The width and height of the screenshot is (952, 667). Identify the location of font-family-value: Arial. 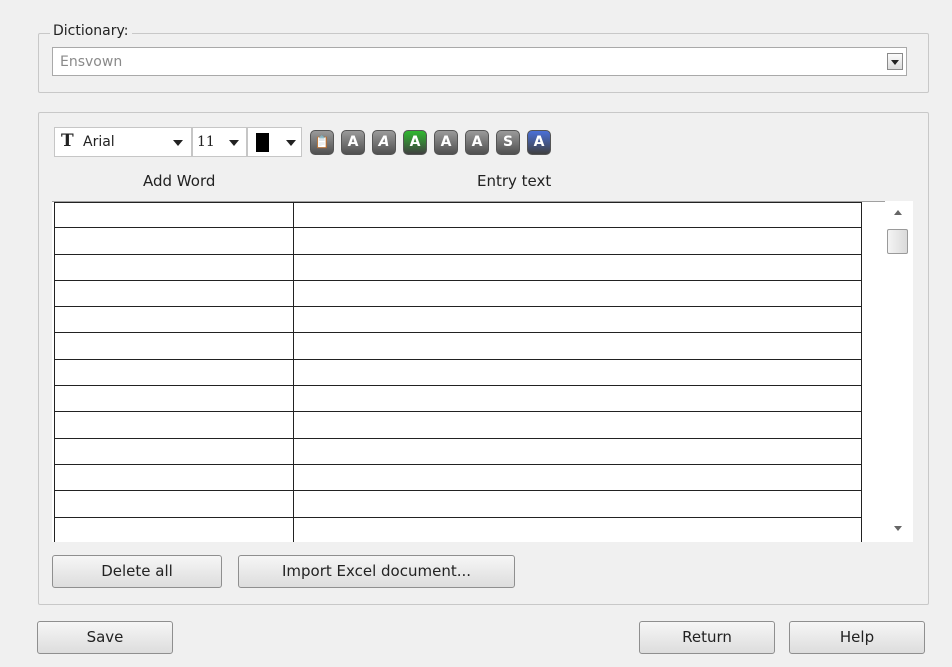
(99, 142).